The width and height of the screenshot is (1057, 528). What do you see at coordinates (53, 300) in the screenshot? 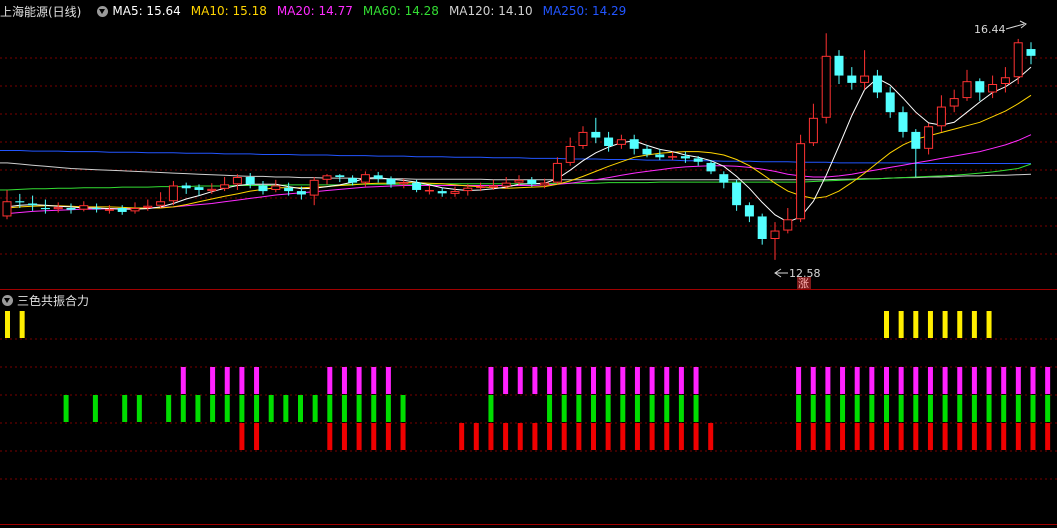
I see `indicator-title: 三色共振合力` at bounding box center [53, 300].